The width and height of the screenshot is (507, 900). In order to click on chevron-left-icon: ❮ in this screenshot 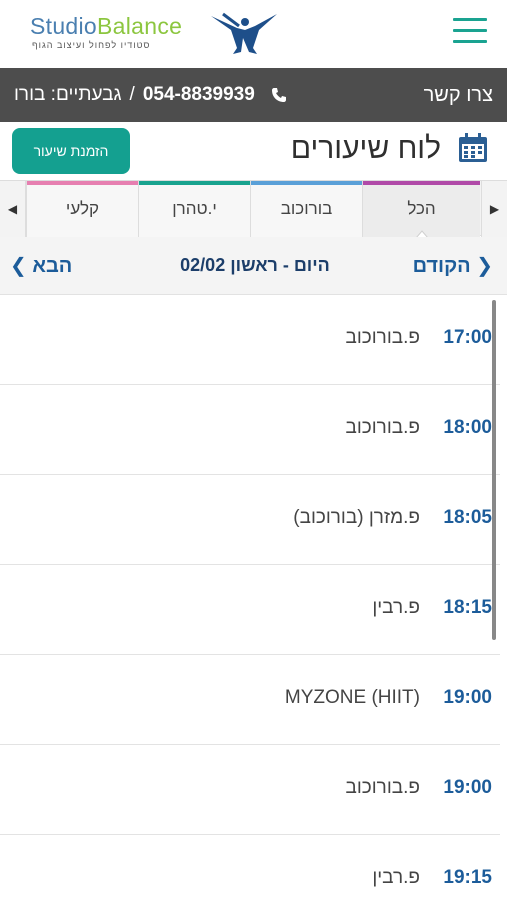, I will do `click(18, 266)`.